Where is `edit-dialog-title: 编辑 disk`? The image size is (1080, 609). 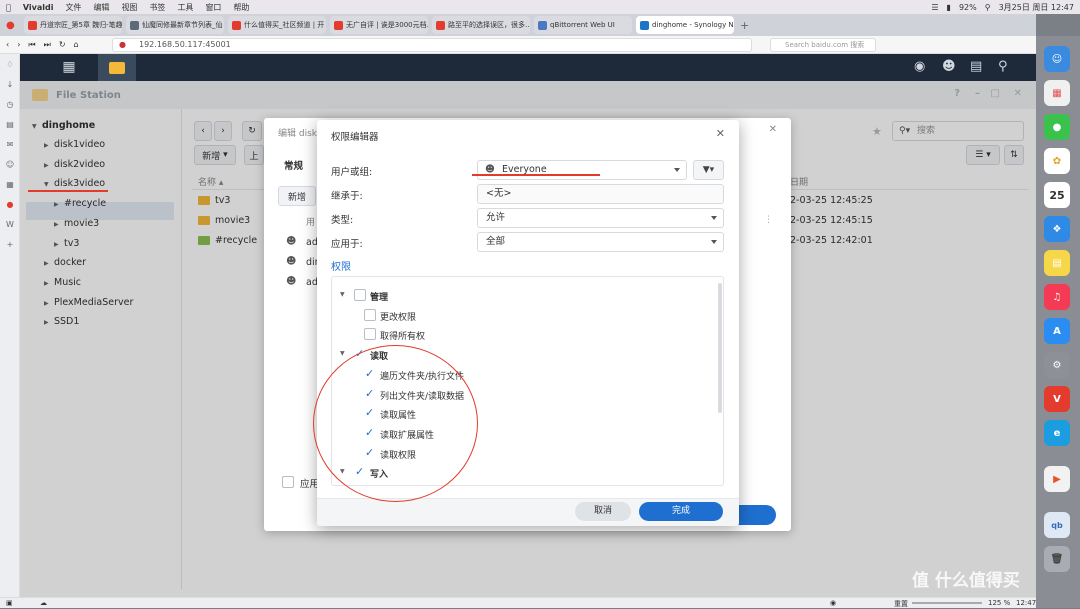
edit-dialog-title: 编辑 disk is located at coordinates (297, 134).